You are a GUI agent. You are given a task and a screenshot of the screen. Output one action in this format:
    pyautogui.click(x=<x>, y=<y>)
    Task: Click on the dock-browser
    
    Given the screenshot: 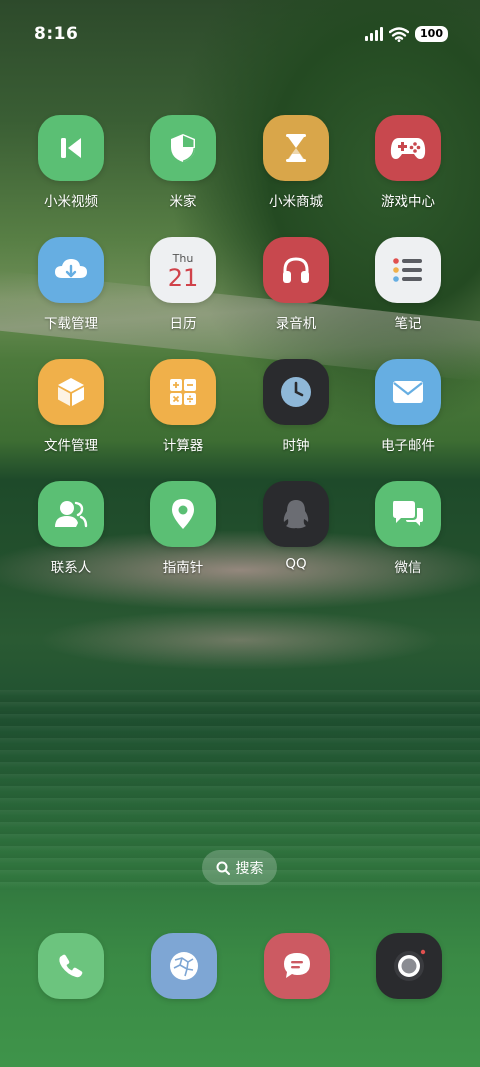 What is the action you would take?
    pyautogui.click(x=184, y=966)
    